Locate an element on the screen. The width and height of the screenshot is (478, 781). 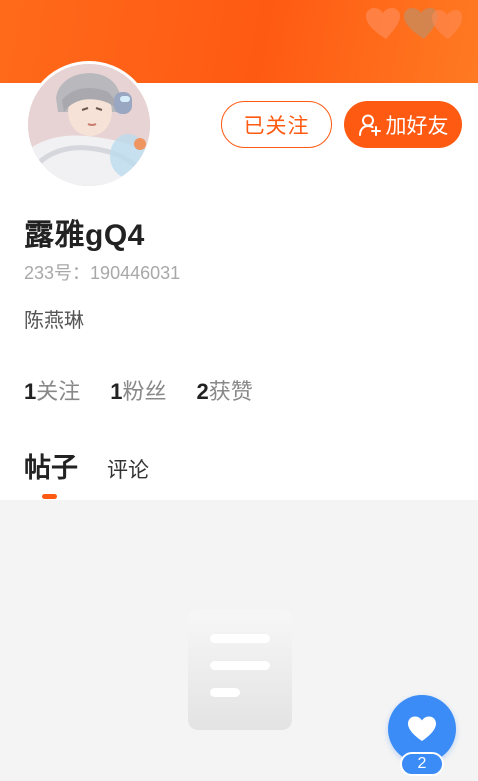
uid-row: 233号：190446031 is located at coordinates (102, 272).